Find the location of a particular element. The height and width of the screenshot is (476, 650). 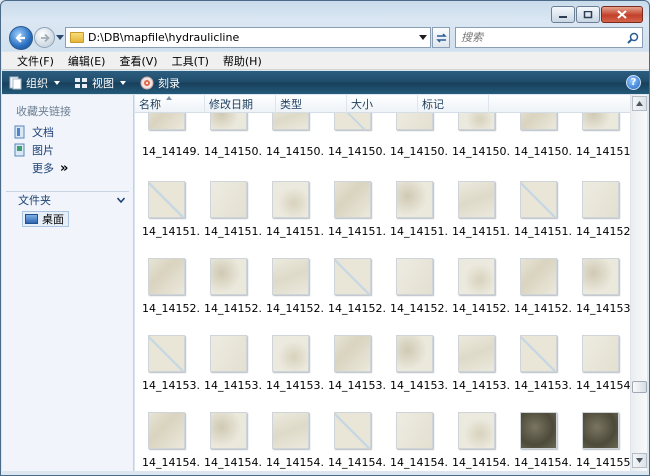

forward-button is located at coordinates (44, 37).